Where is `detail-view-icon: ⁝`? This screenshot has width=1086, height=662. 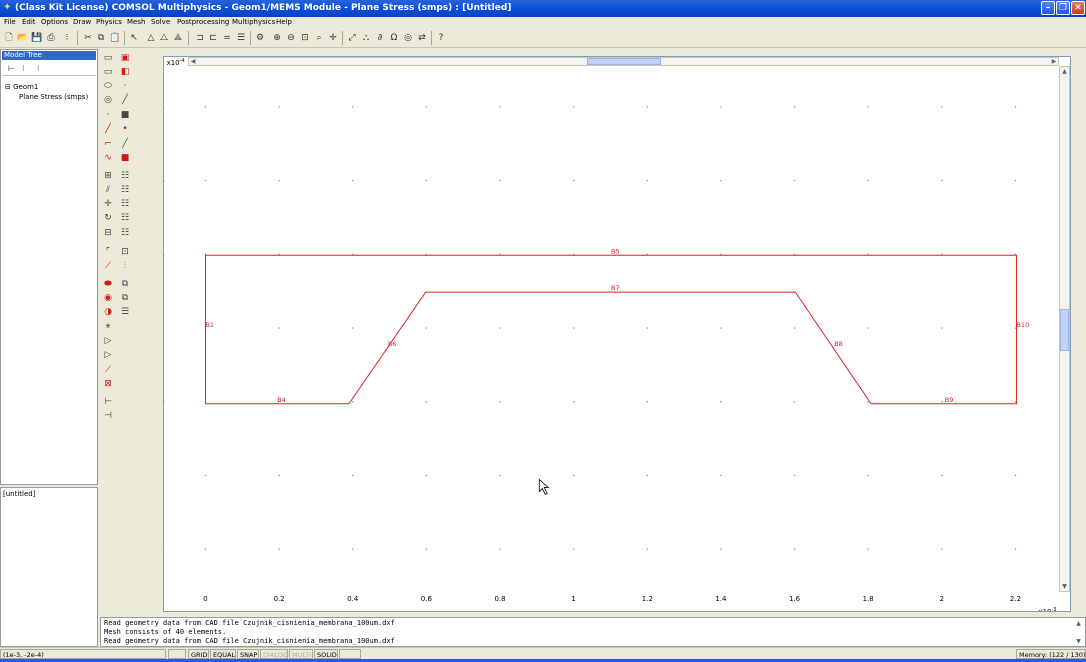 detail-view-icon: ⁝ is located at coordinates (23, 69).